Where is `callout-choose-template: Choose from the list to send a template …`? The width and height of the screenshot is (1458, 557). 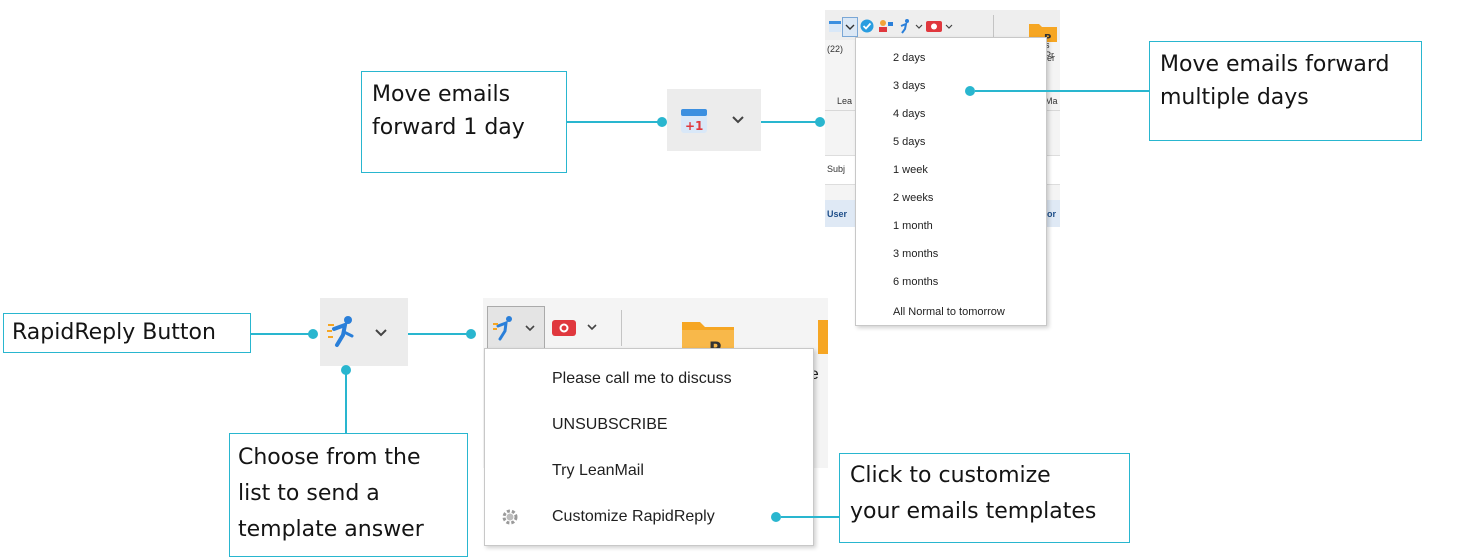 callout-choose-template: Choose from the list to send a template … is located at coordinates (348, 495).